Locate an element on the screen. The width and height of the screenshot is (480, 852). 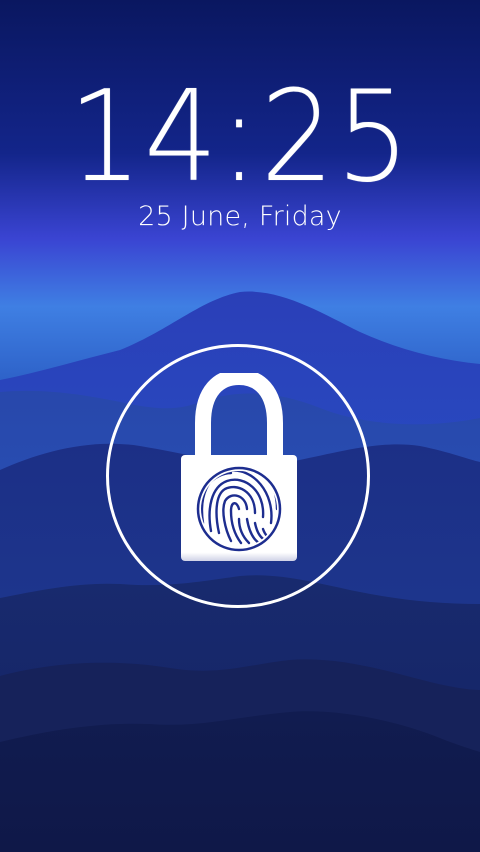
clock-time: 14:25 is located at coordinates (240, 136).